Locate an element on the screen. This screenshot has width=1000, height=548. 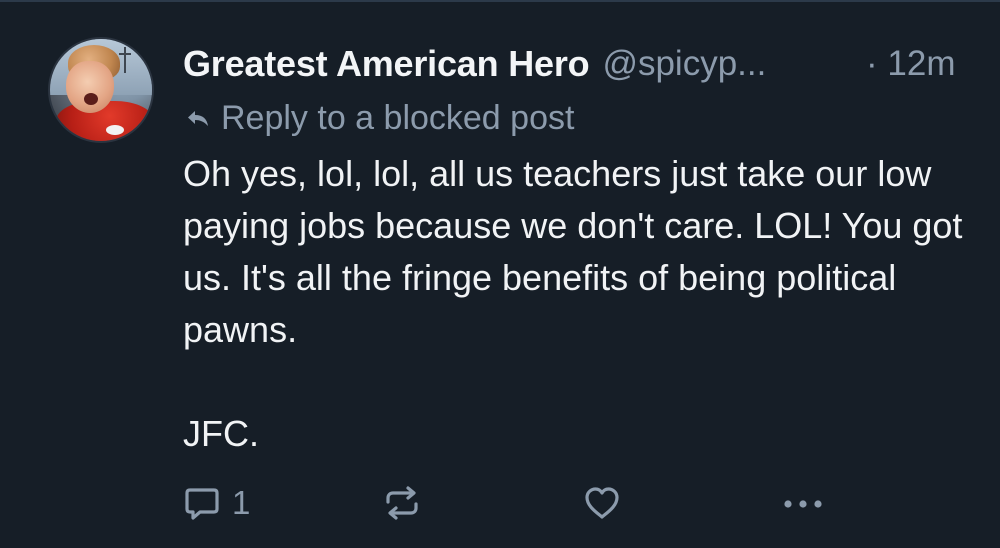
reply-button: 1 is located at coordinates (216, 503).